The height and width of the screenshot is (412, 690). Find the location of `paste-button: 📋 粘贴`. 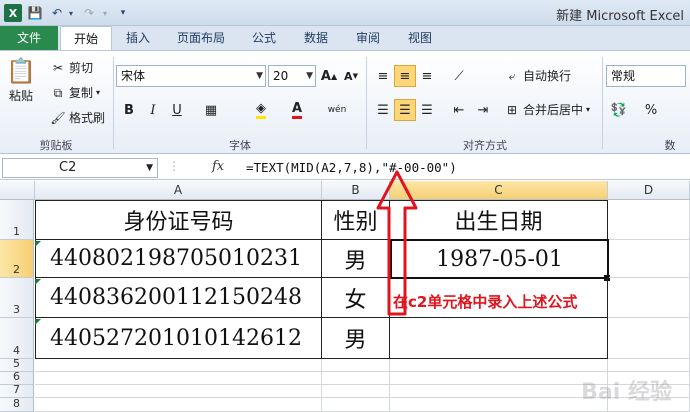

paste-button: 📋 粘贴 is located at coordinates (21, 80).